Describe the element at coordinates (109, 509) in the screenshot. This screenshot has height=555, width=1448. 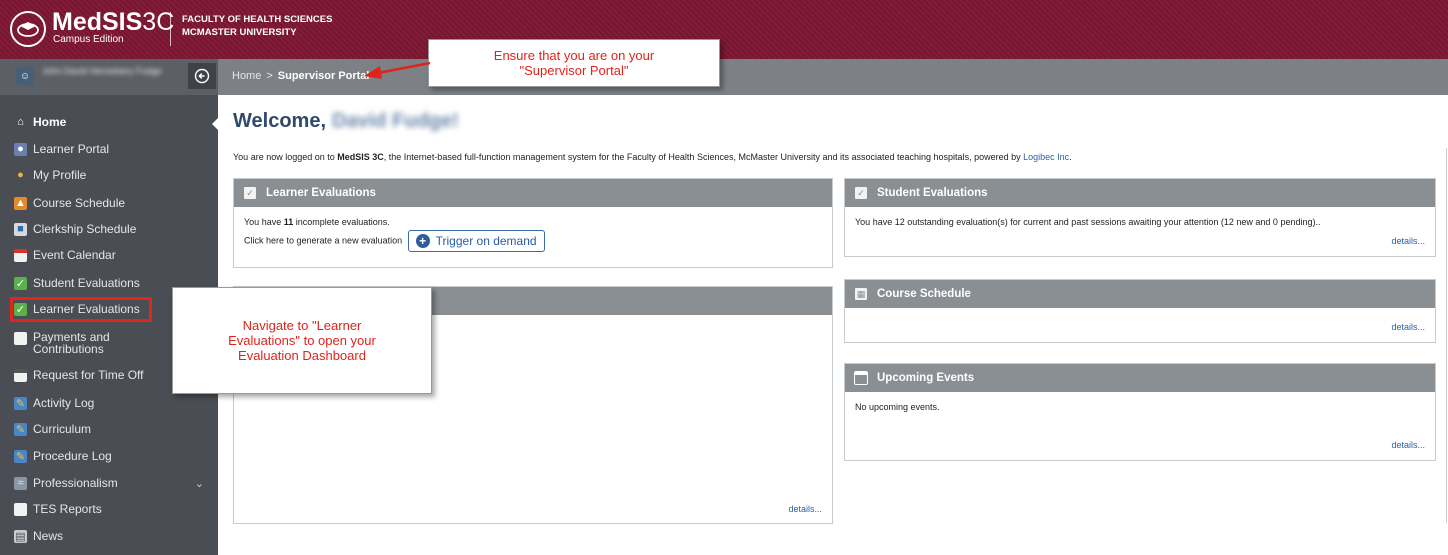
I see `sidebar-item-tes-reports: TES Reports` at that location.